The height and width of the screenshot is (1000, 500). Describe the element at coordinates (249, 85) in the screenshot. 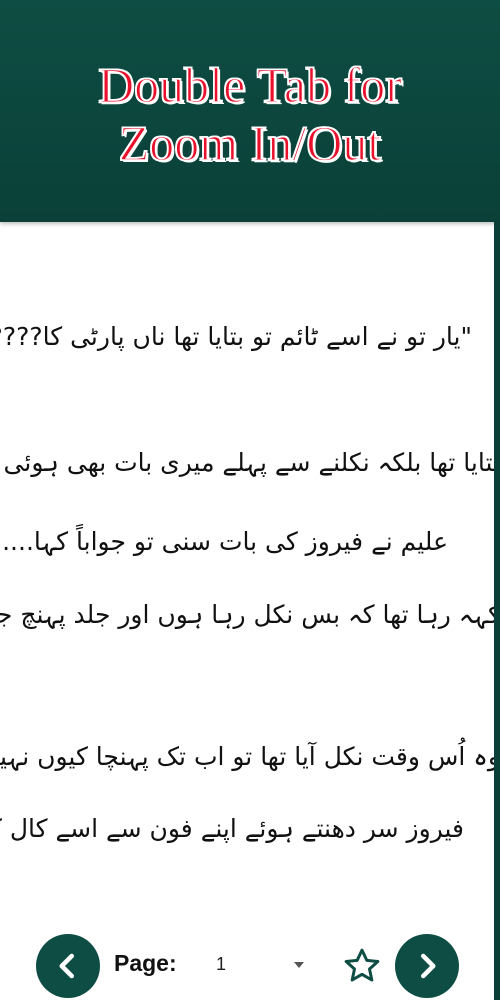

I see `zoom-hint-line-1: Double Tab for` at that location.